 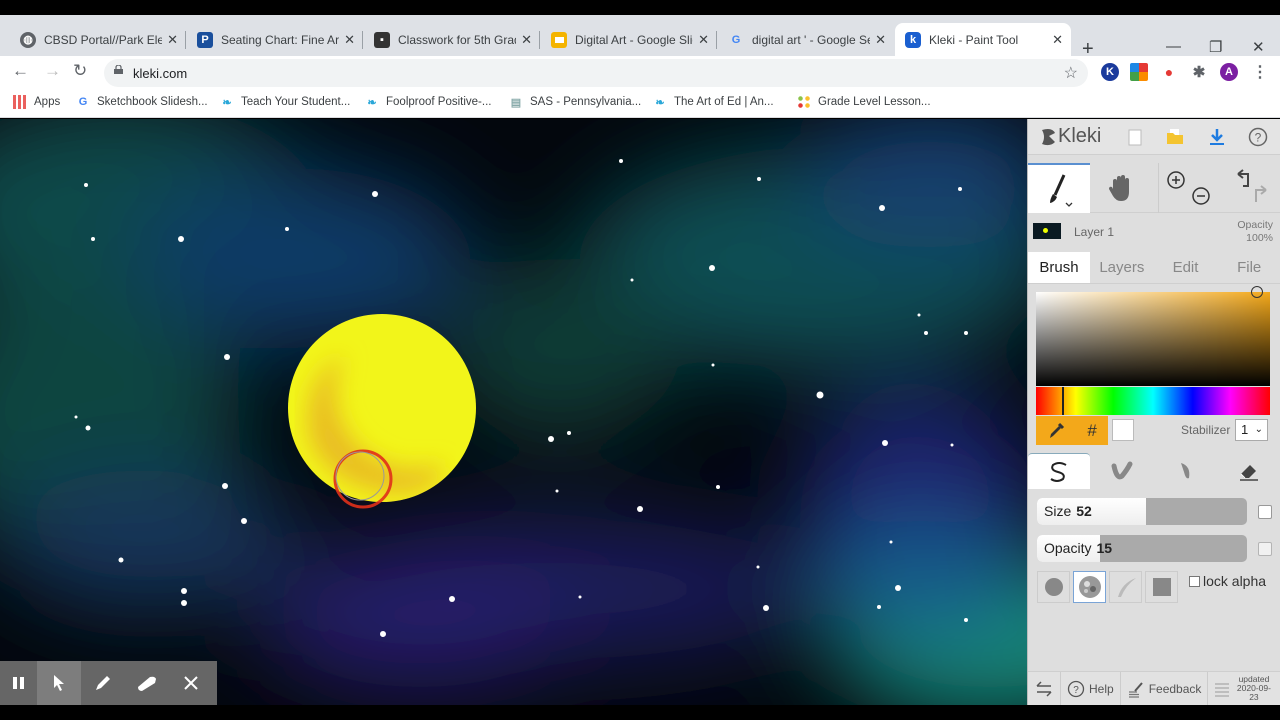 What do you see at coordinates (452, 39) in the screenshot?
I see `tab-classwork: ▪ Classwork for 5th Grade ✕` at bounding box center [452, 39].